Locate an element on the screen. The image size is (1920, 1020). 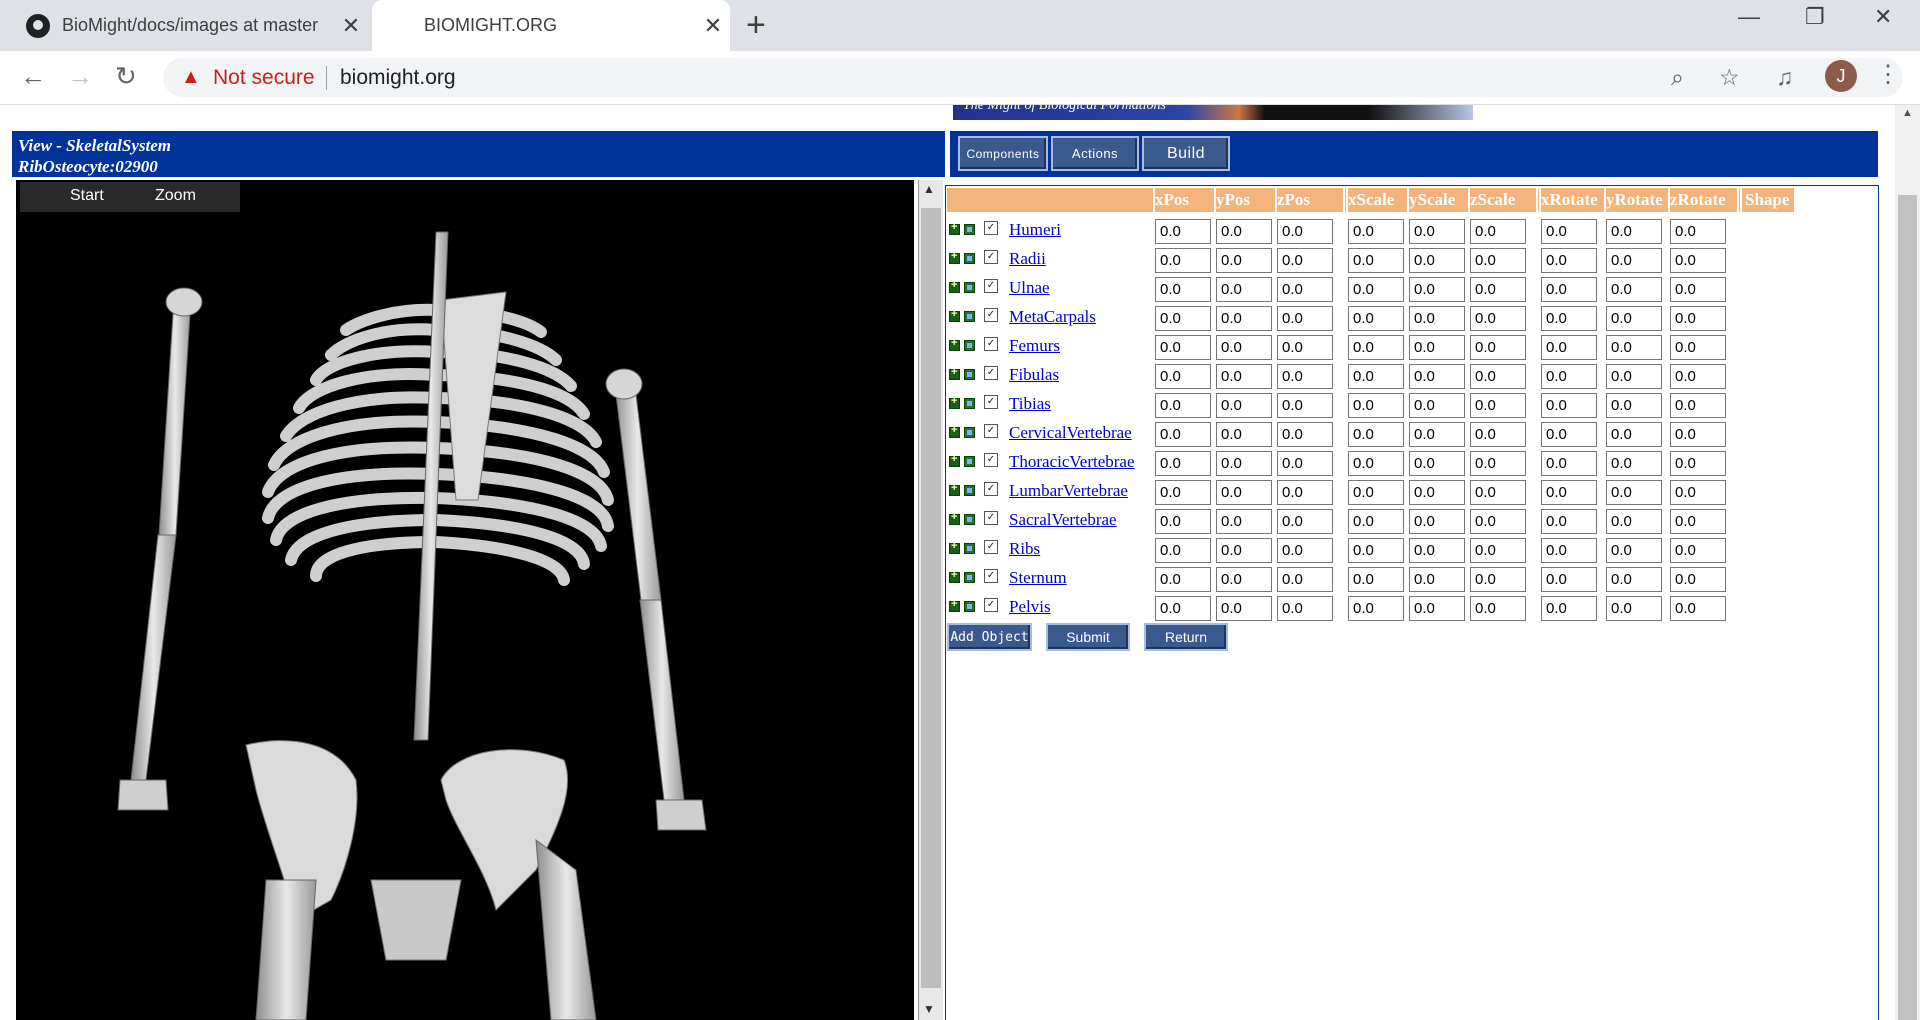
reload-icon: ↻ is located at coordinates (126, 76).